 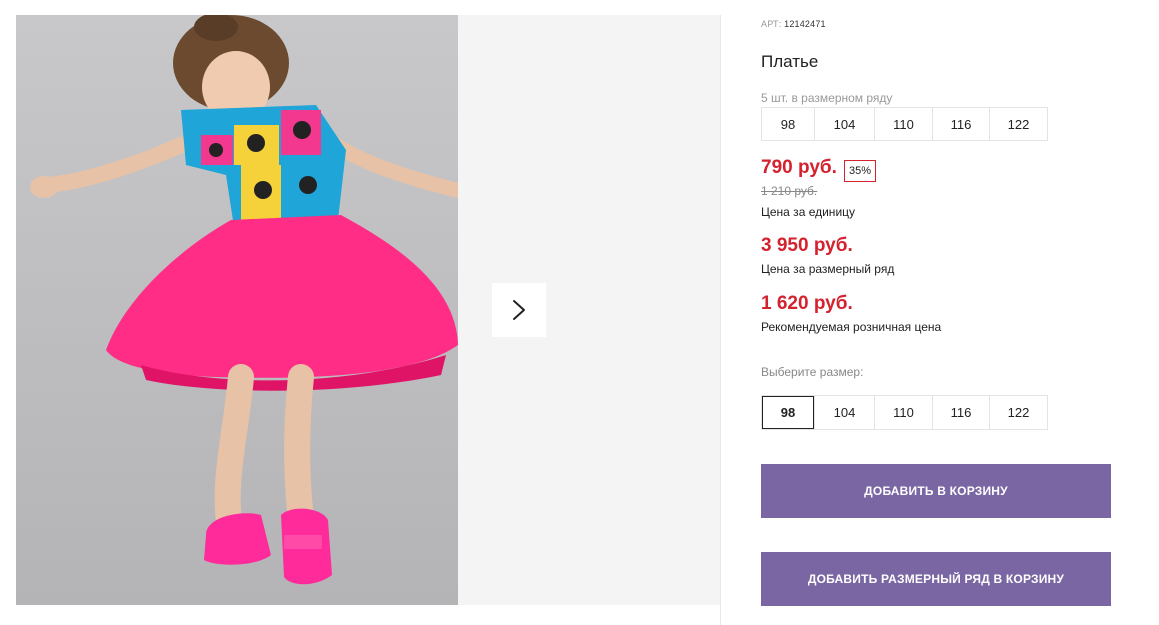 I want to click on panel-divider, so click(x=720, y=320).